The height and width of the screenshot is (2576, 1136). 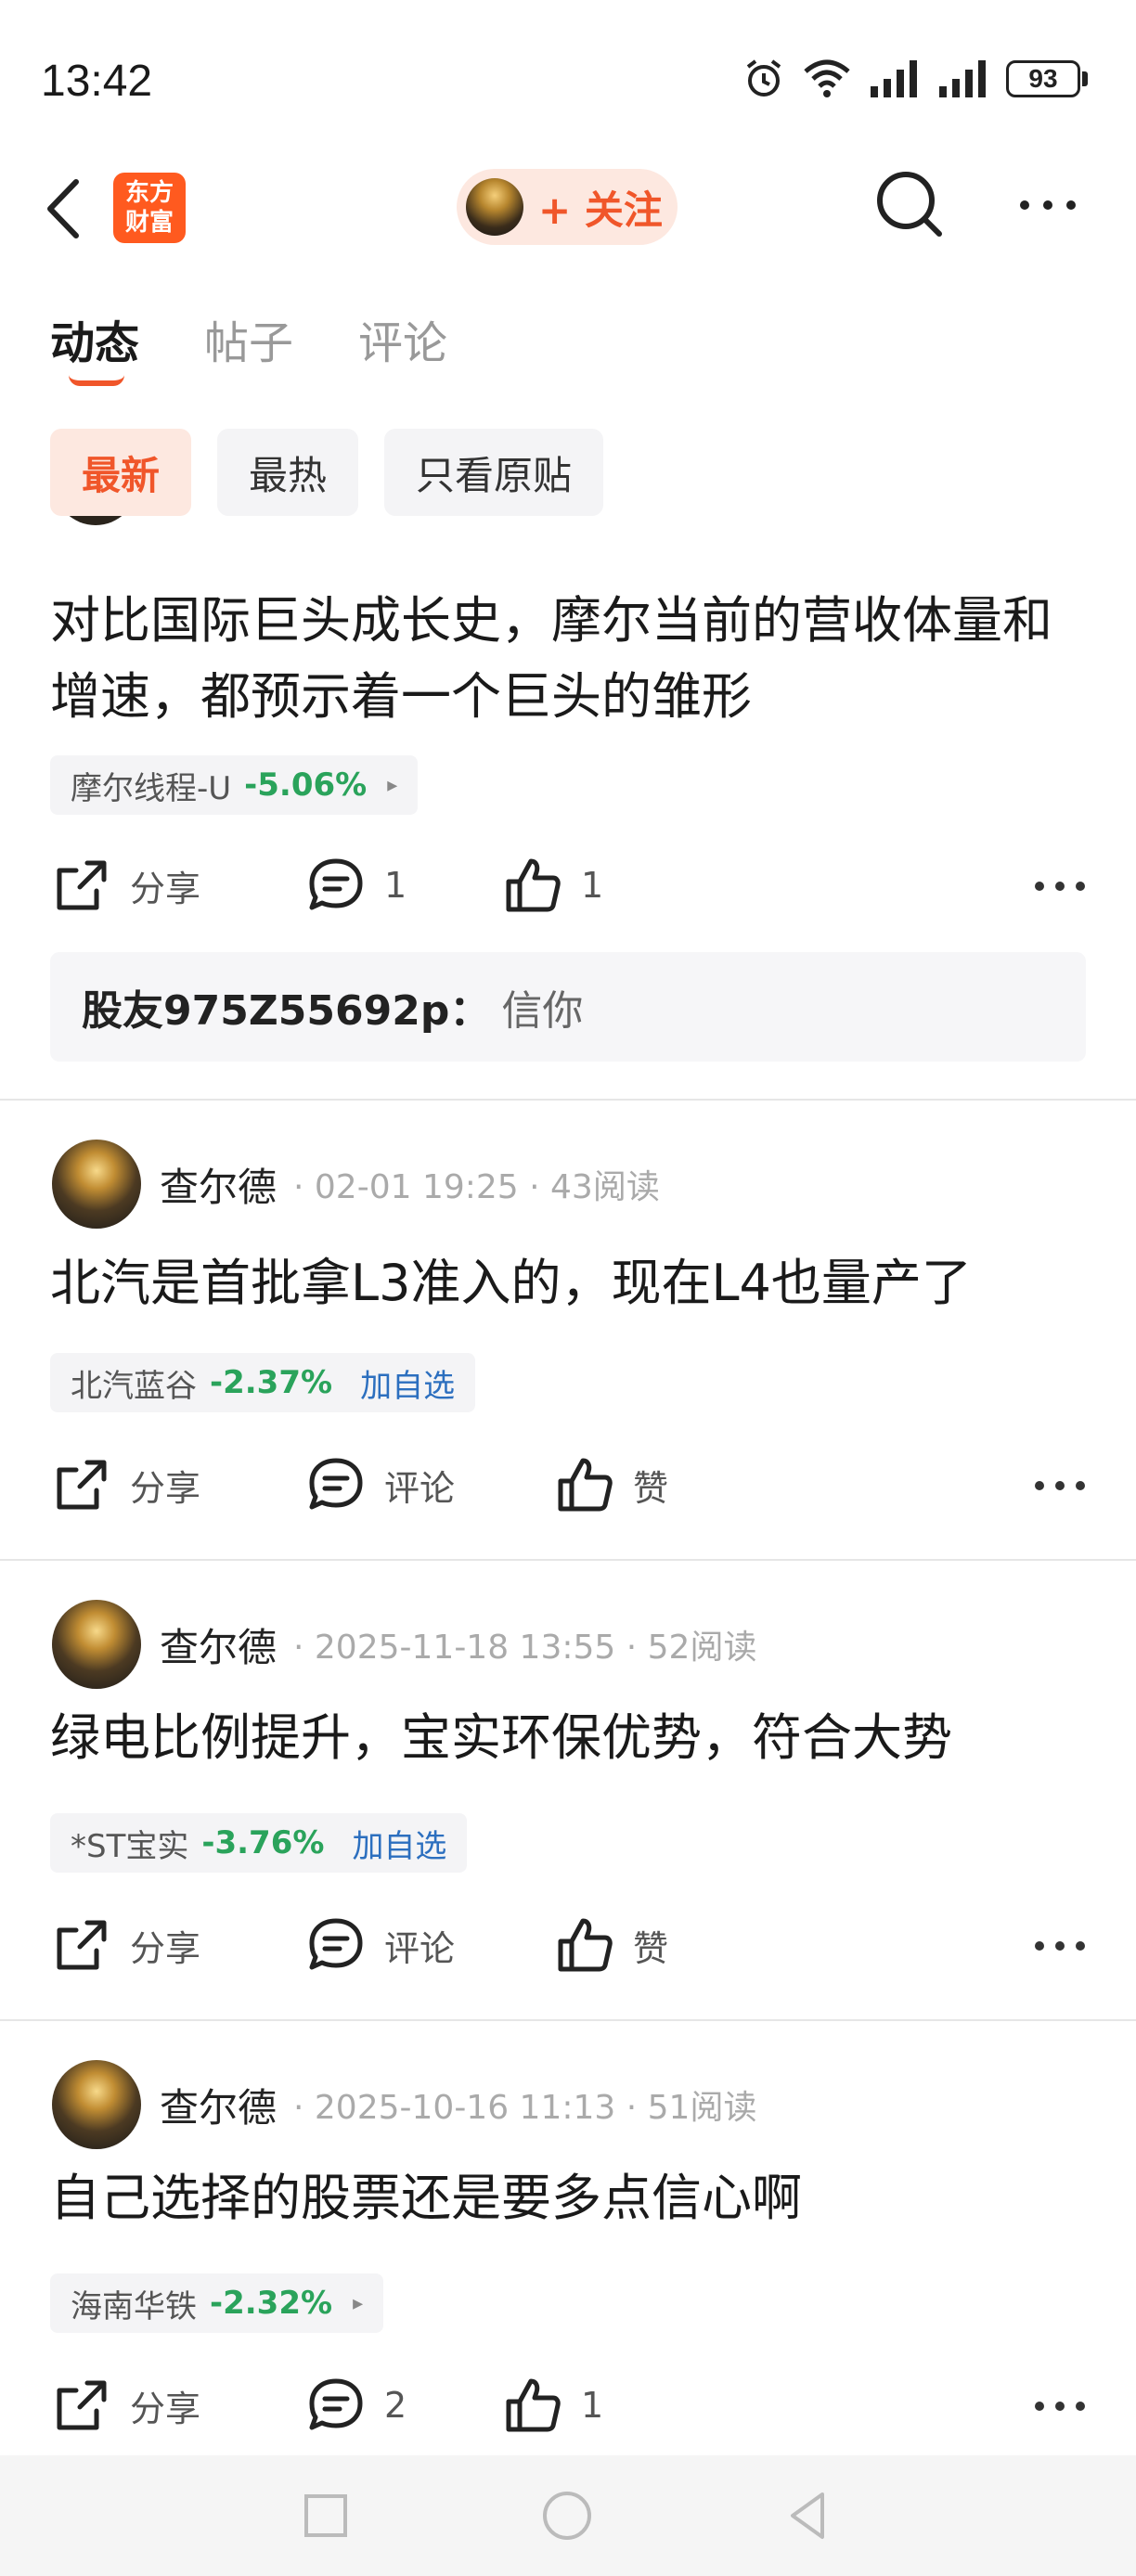 I want to click on comment-count: 1, so click(x=395, y=886).